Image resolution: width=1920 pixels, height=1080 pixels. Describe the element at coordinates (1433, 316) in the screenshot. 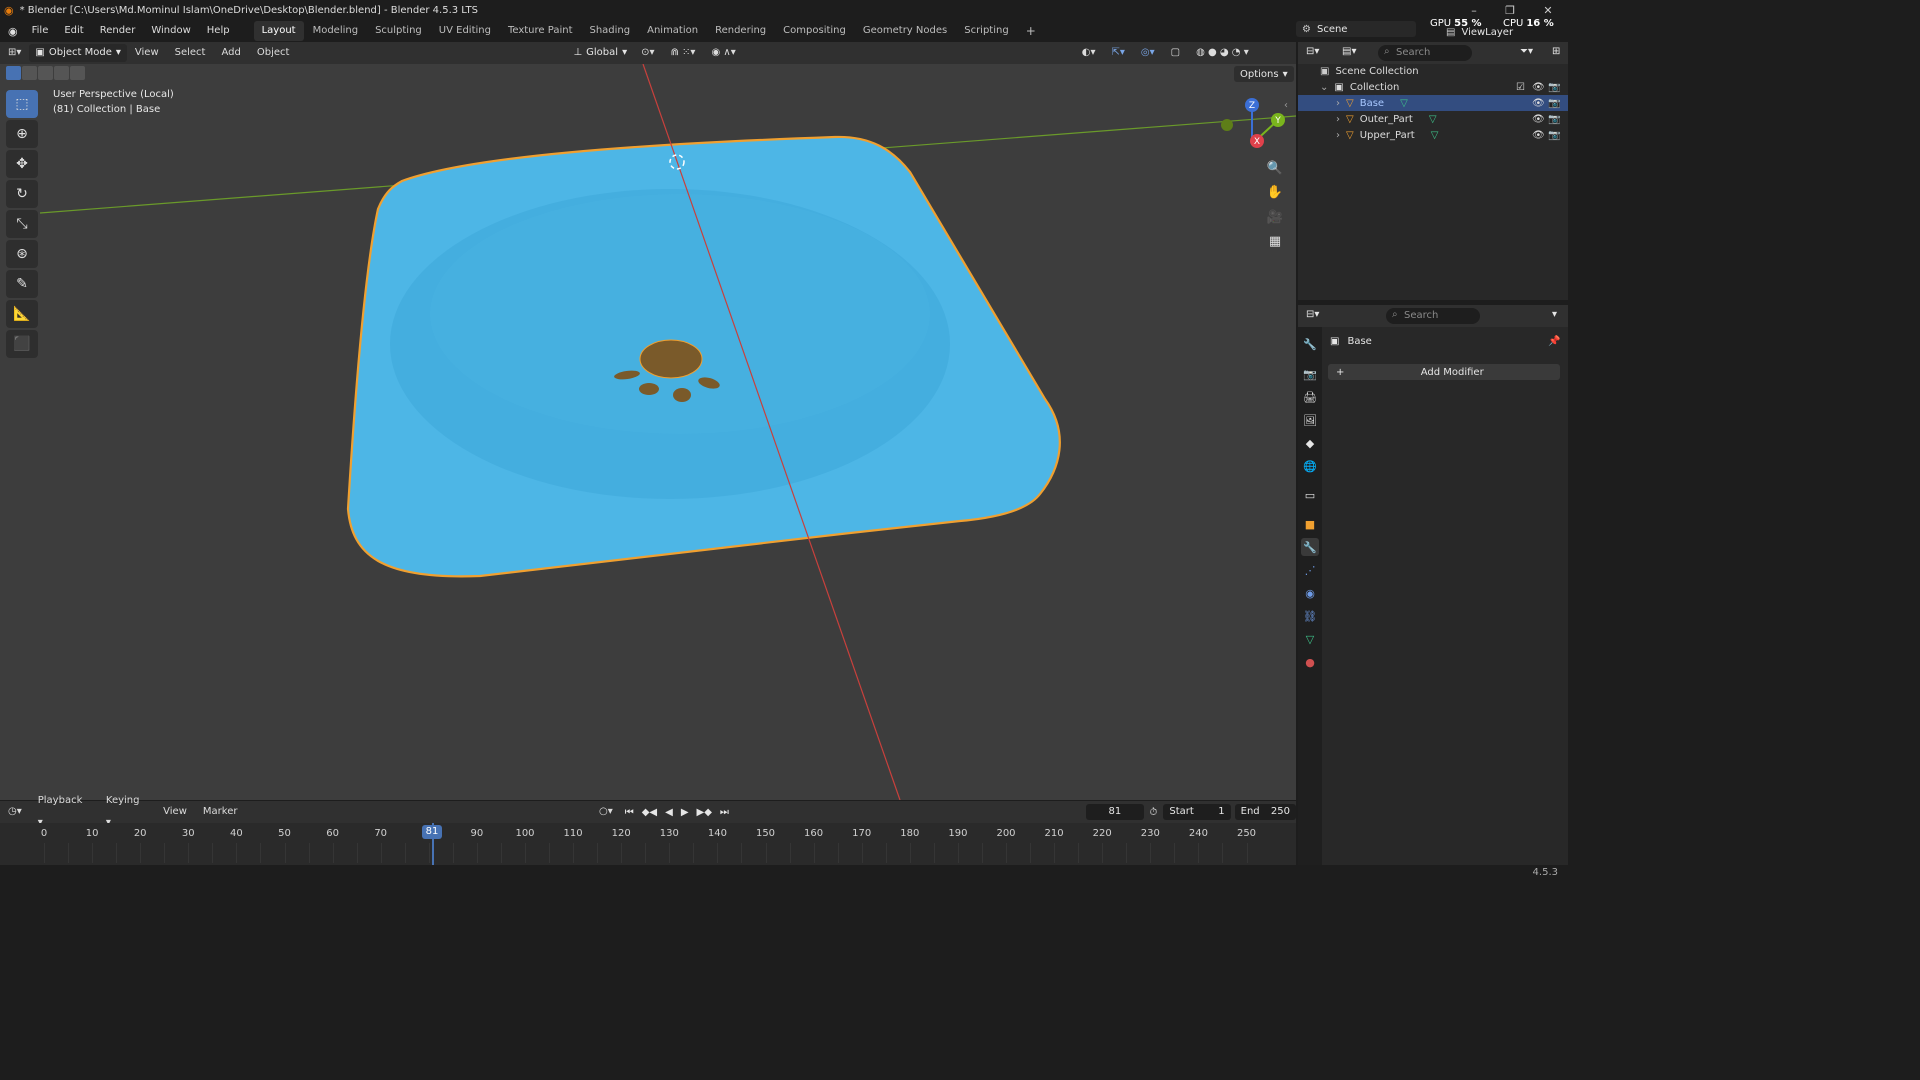

I see `properties-search-input: Search` at that location.